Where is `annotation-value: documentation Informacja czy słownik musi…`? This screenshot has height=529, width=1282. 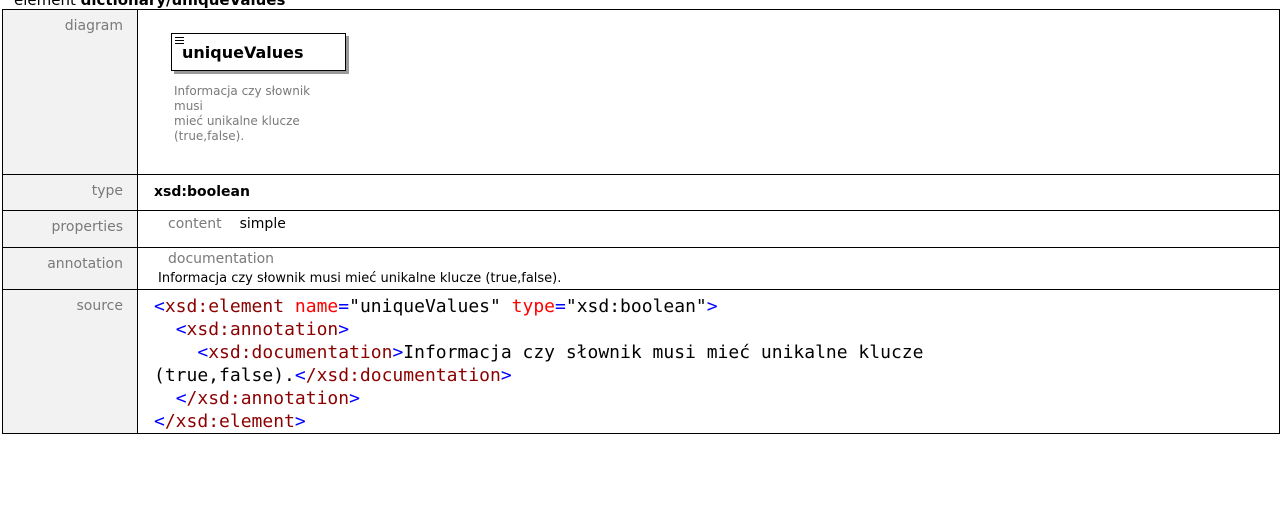 annotation-value: documentation Informacja czy słownik musi… is located at coordinates (708, 268).